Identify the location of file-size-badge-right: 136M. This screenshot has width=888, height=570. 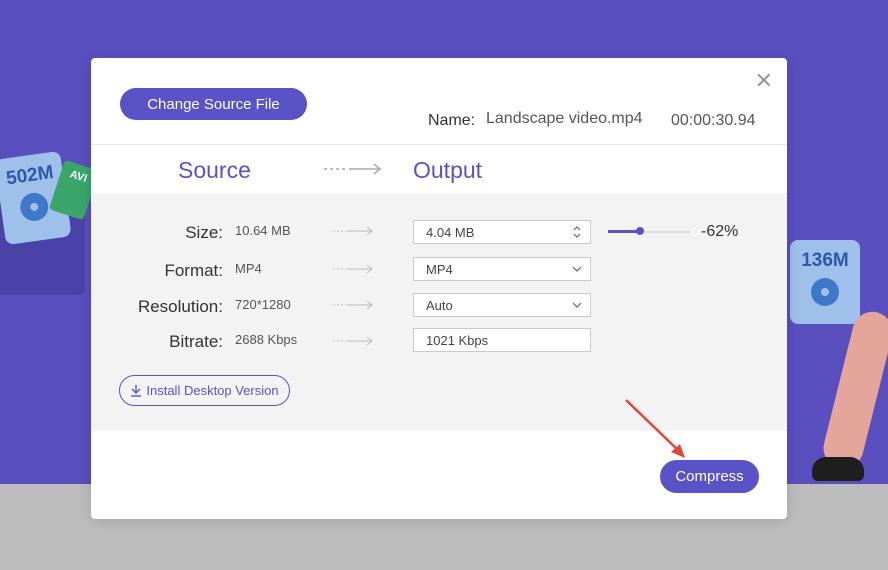
(825, 282).